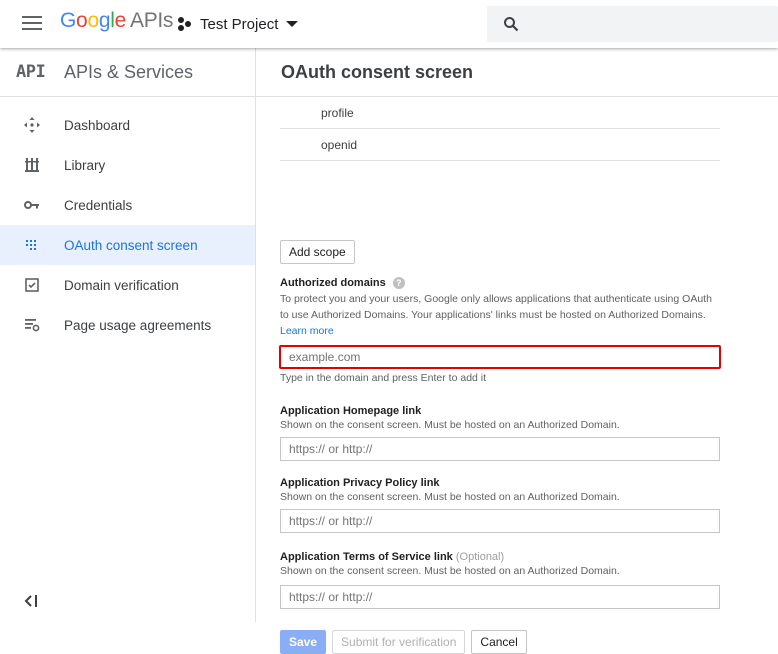 The height and width of the screenshot is (654, 778). What do you see at coordinates (500, 113) in the screenshot?
I see `scope-row: profile` at bounding box center [500, 113].